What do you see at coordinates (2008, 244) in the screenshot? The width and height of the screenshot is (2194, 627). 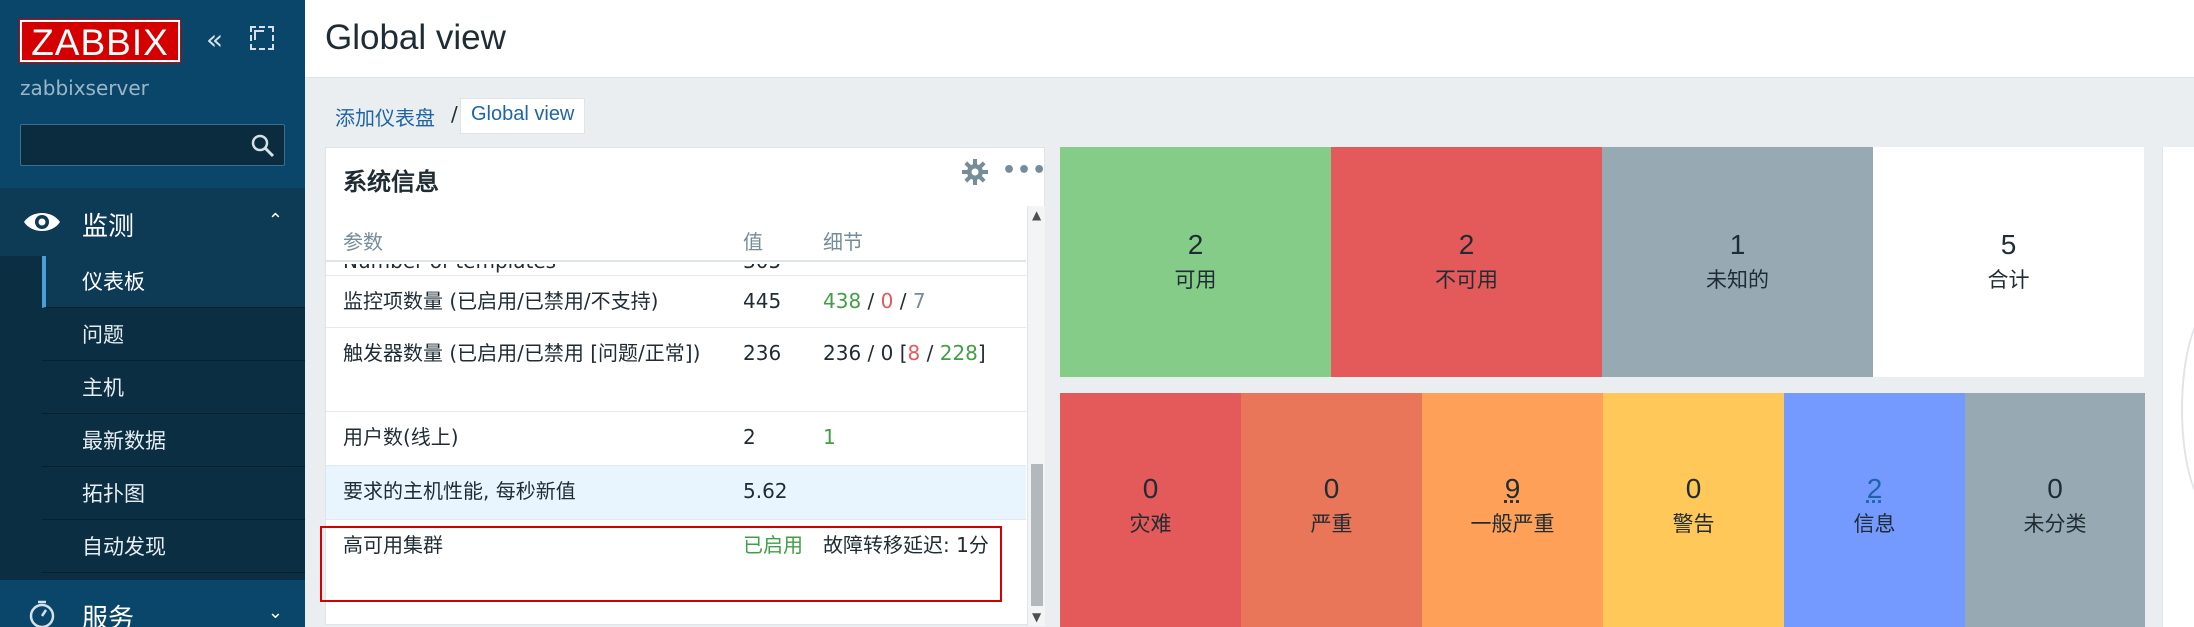 I see `availability-count: 5` at bounding box center [2008, 244].